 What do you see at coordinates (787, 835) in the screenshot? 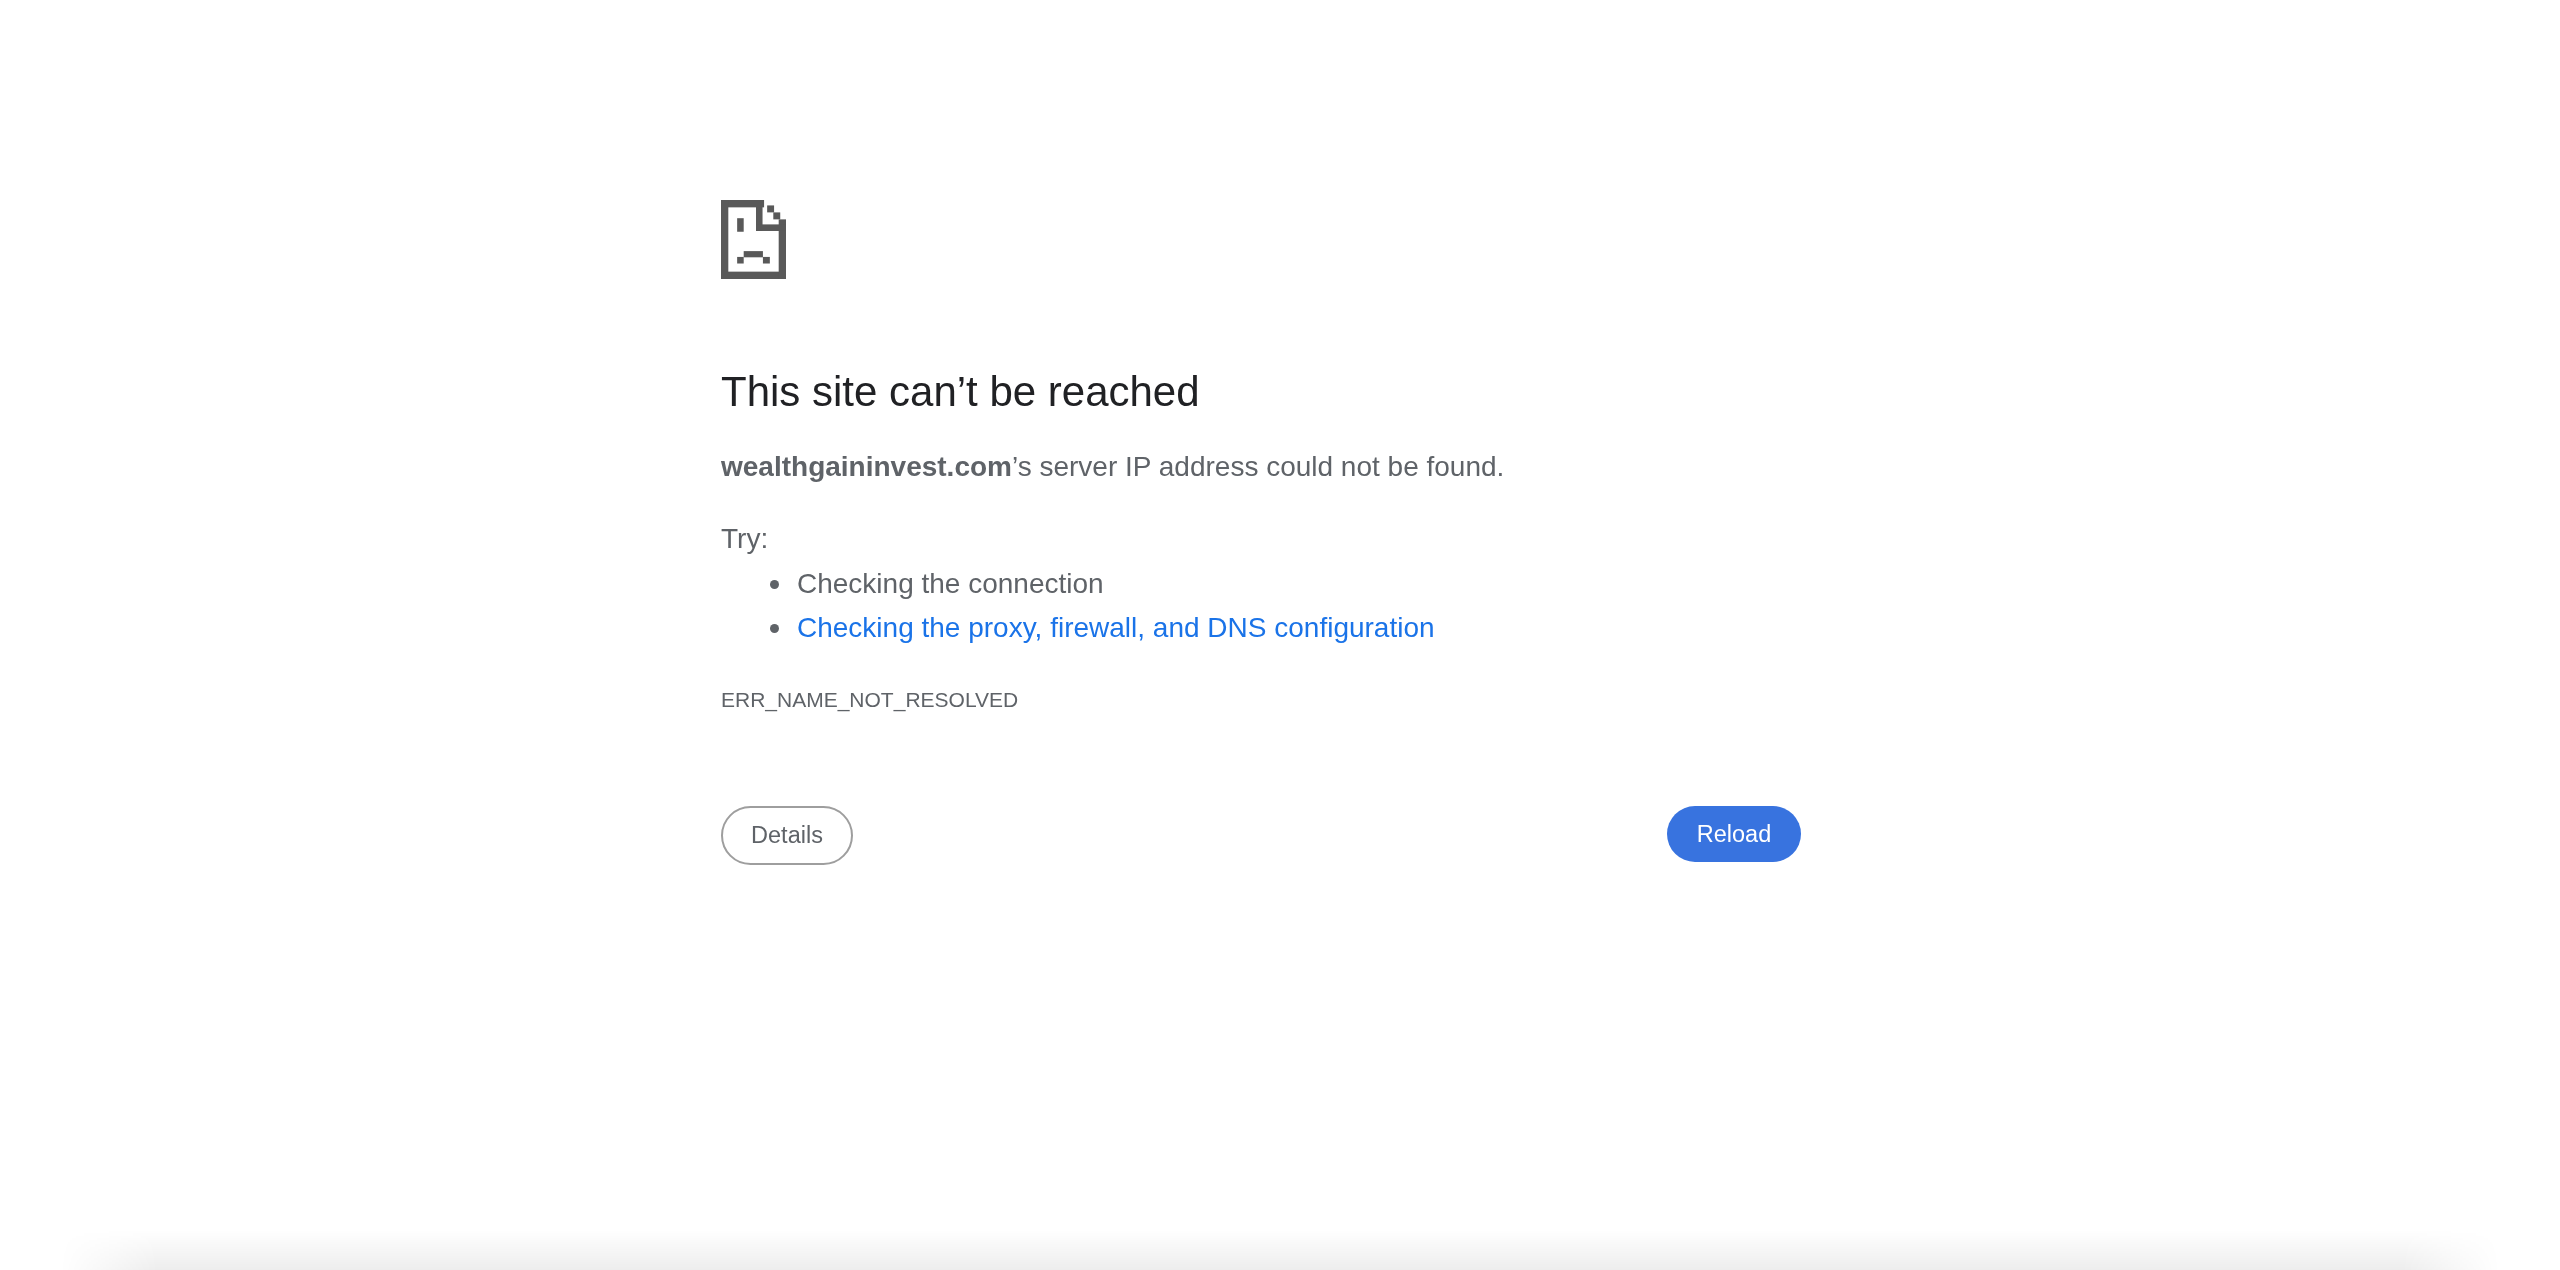
I see `details-button: Details` at bounding box center [787, 835].